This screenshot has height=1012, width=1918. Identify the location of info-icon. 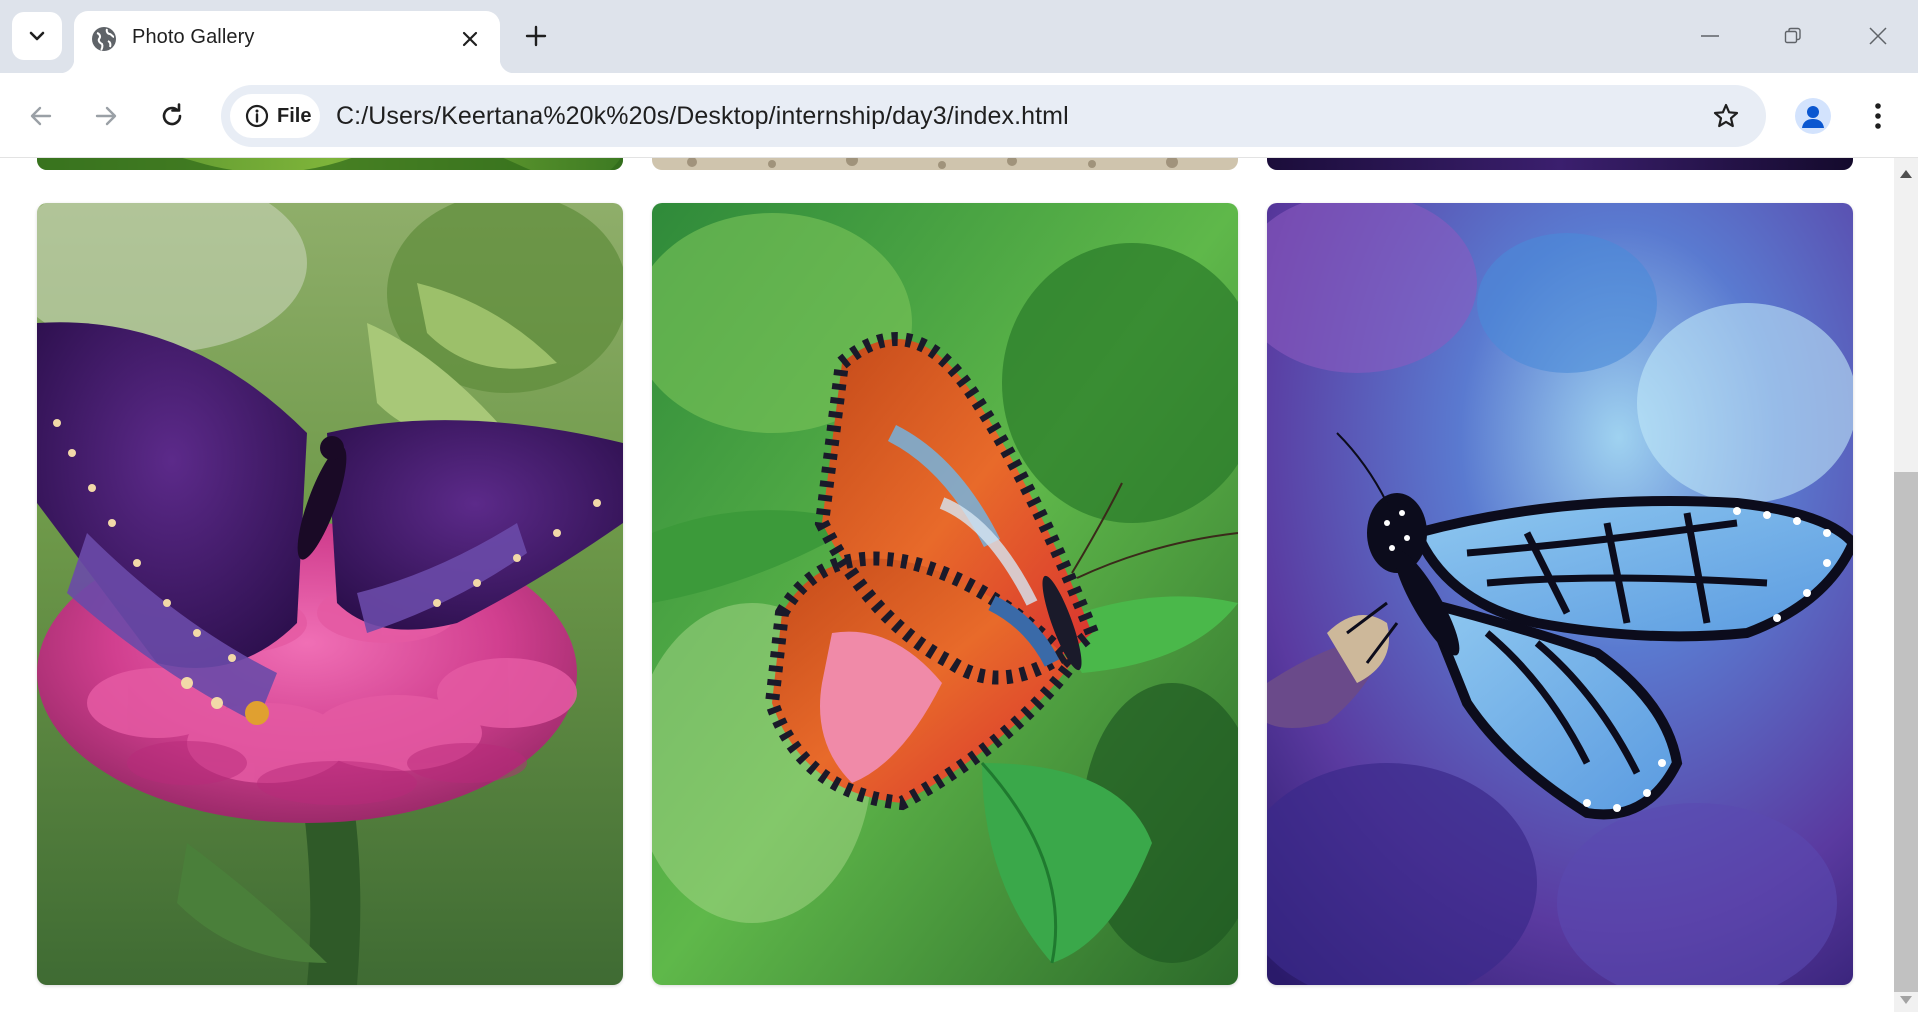
(257, 116).